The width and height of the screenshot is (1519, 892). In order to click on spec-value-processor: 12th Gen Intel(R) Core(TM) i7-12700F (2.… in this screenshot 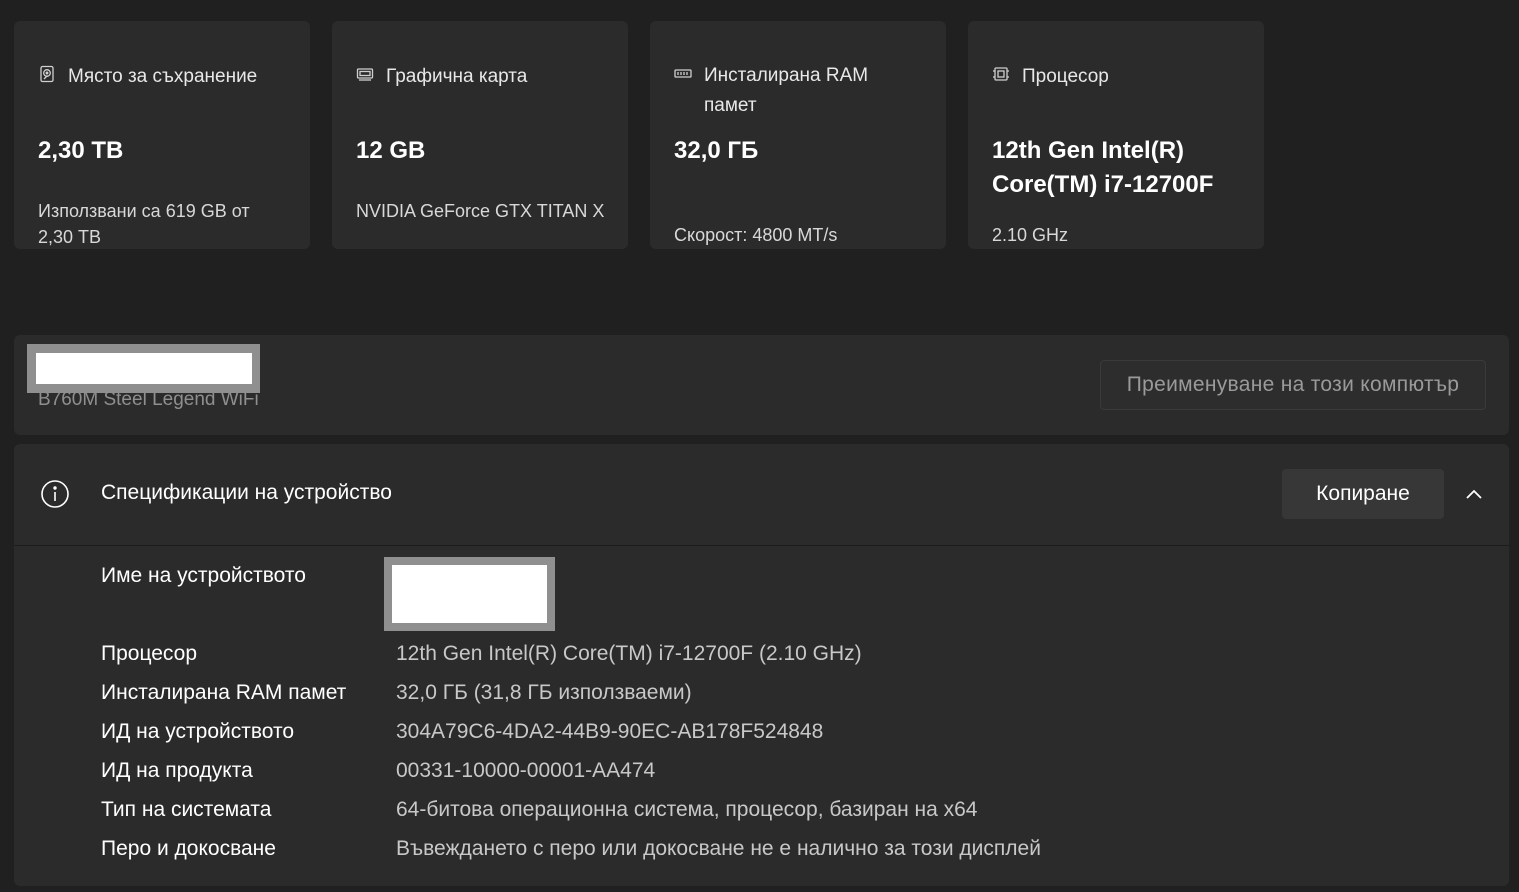, I will do `click(629, 654)`.